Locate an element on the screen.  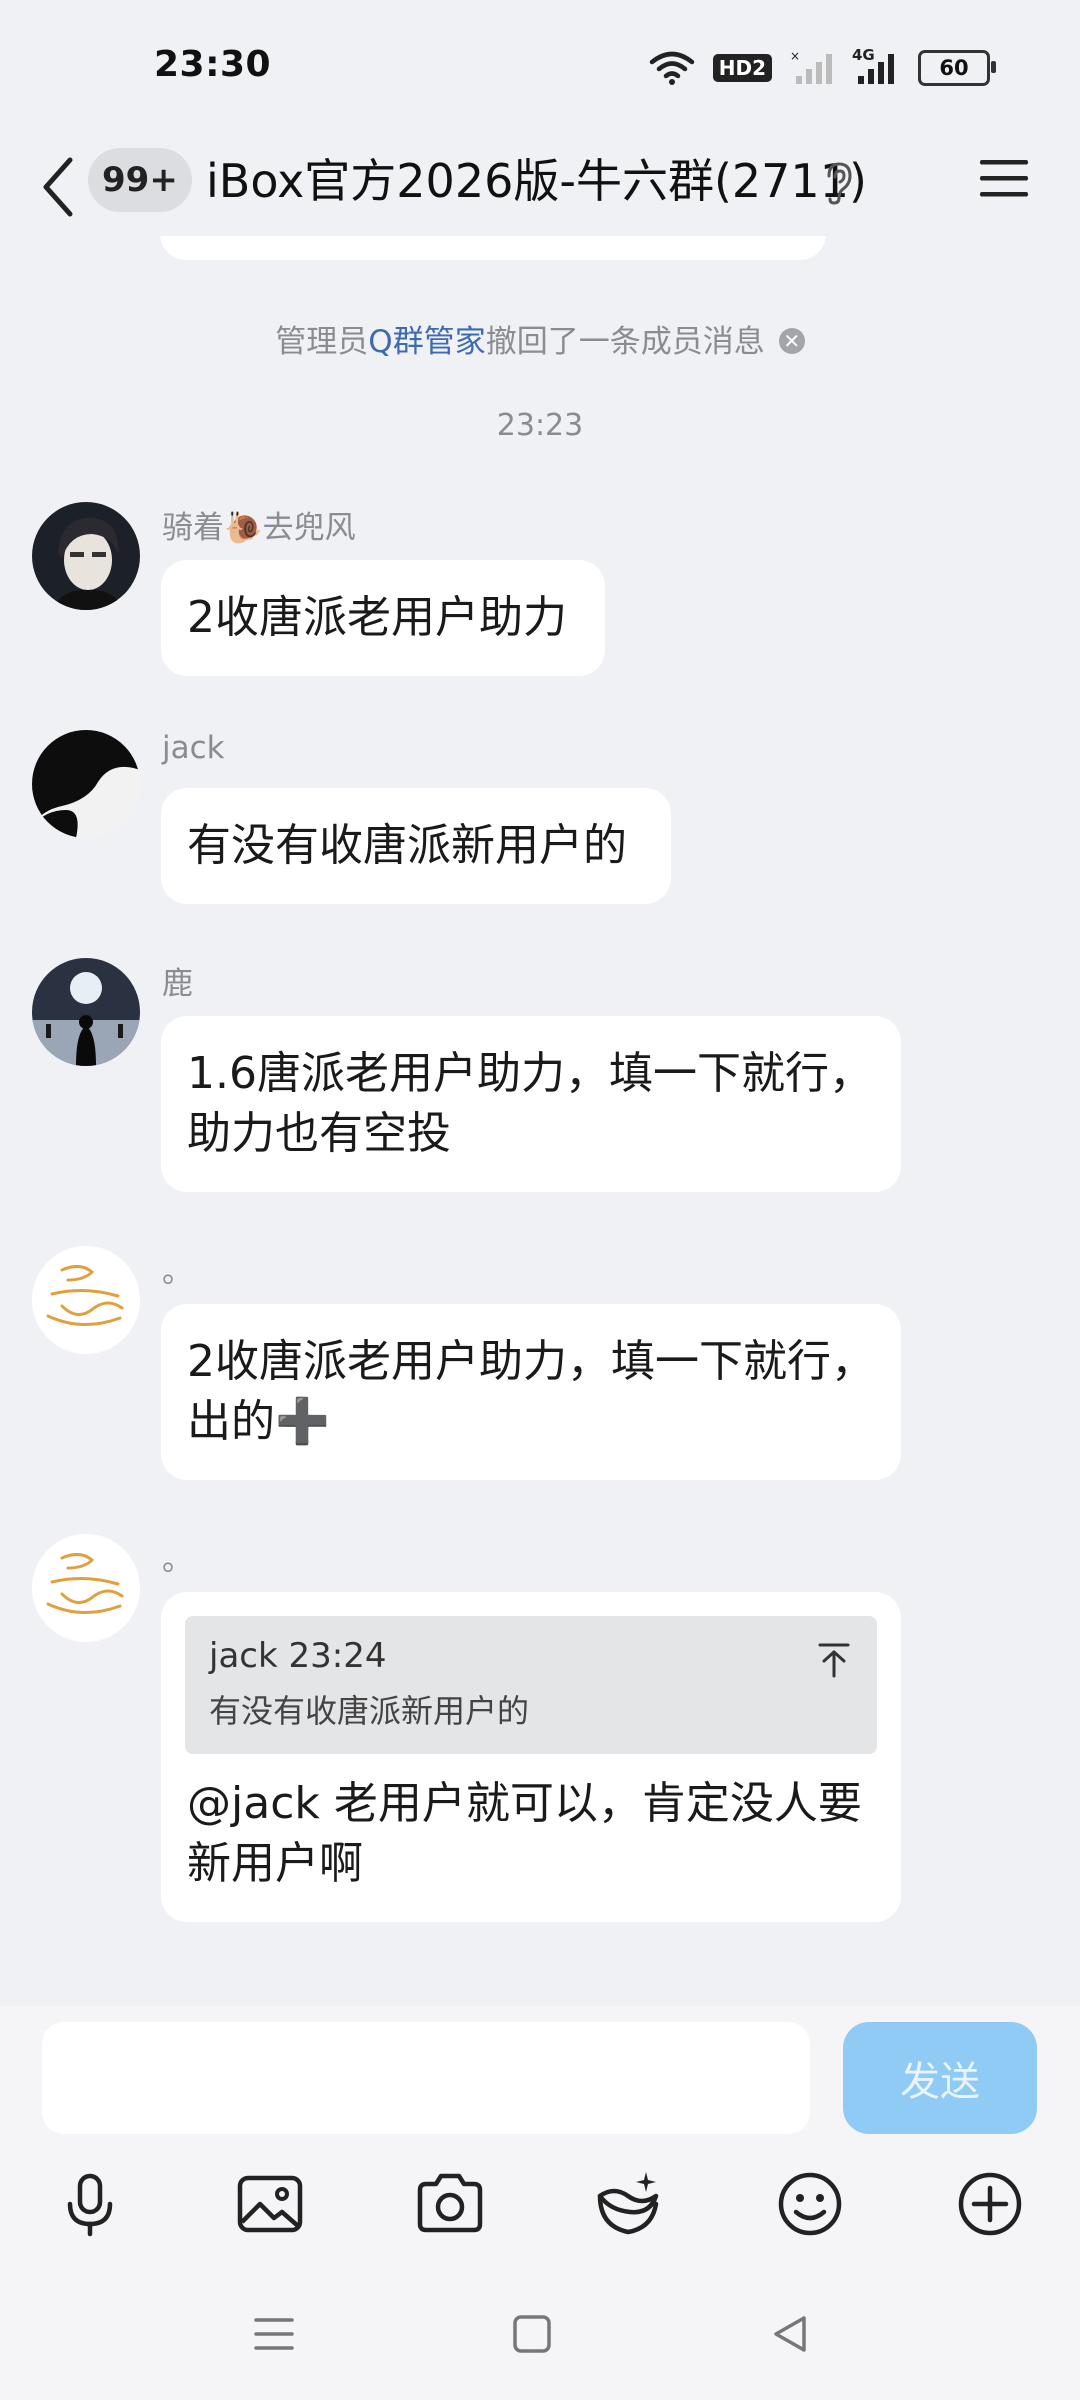
admin-link: Q群管家 is located at coordinates (426, 342).